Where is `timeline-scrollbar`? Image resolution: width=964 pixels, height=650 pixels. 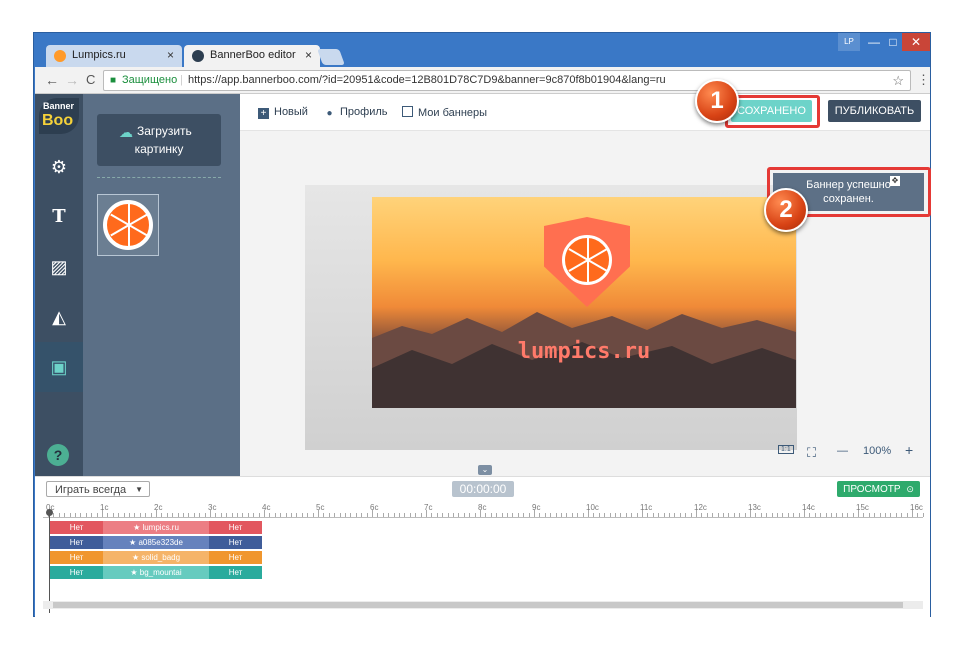 timeline-scrollbar is located at coordinates (483, 605).